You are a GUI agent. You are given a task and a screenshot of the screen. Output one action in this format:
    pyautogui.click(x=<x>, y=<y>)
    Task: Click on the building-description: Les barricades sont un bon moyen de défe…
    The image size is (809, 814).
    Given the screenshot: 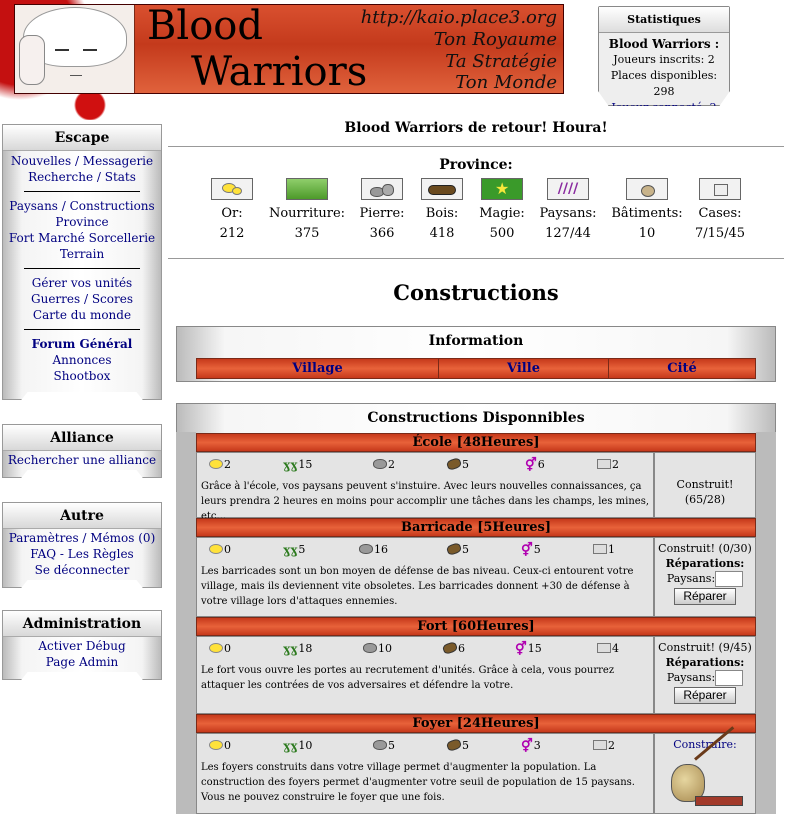 What is the action you would take?
    pyautogui.click(x=417, y=586)
    